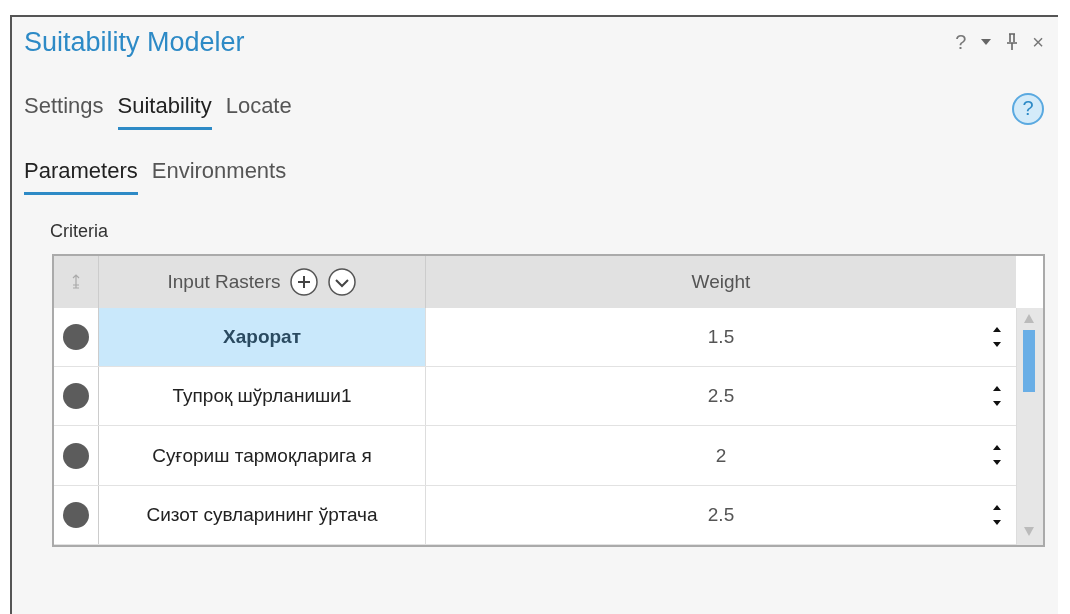  I want to click on close-button: ×, so click(1038, 42).